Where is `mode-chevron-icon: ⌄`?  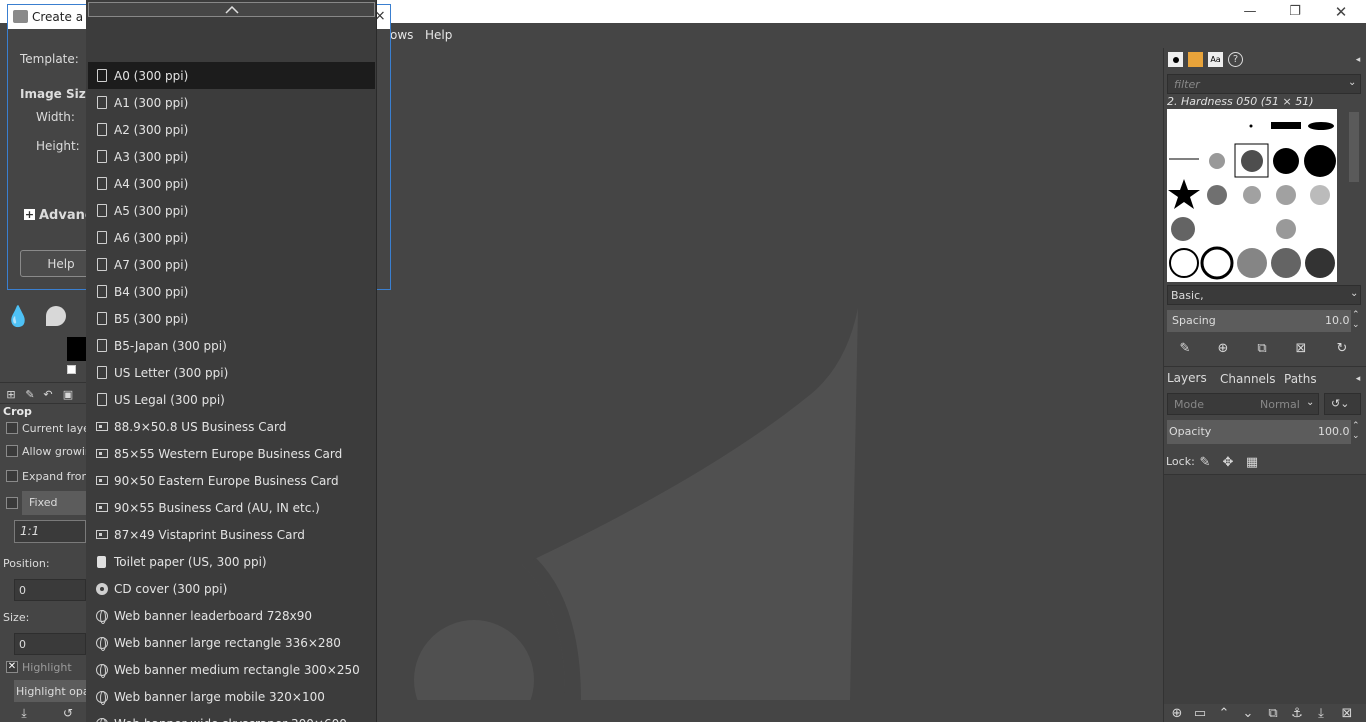 mode-chevron-icon: ⌄ is located at coordinates (1310, 402).